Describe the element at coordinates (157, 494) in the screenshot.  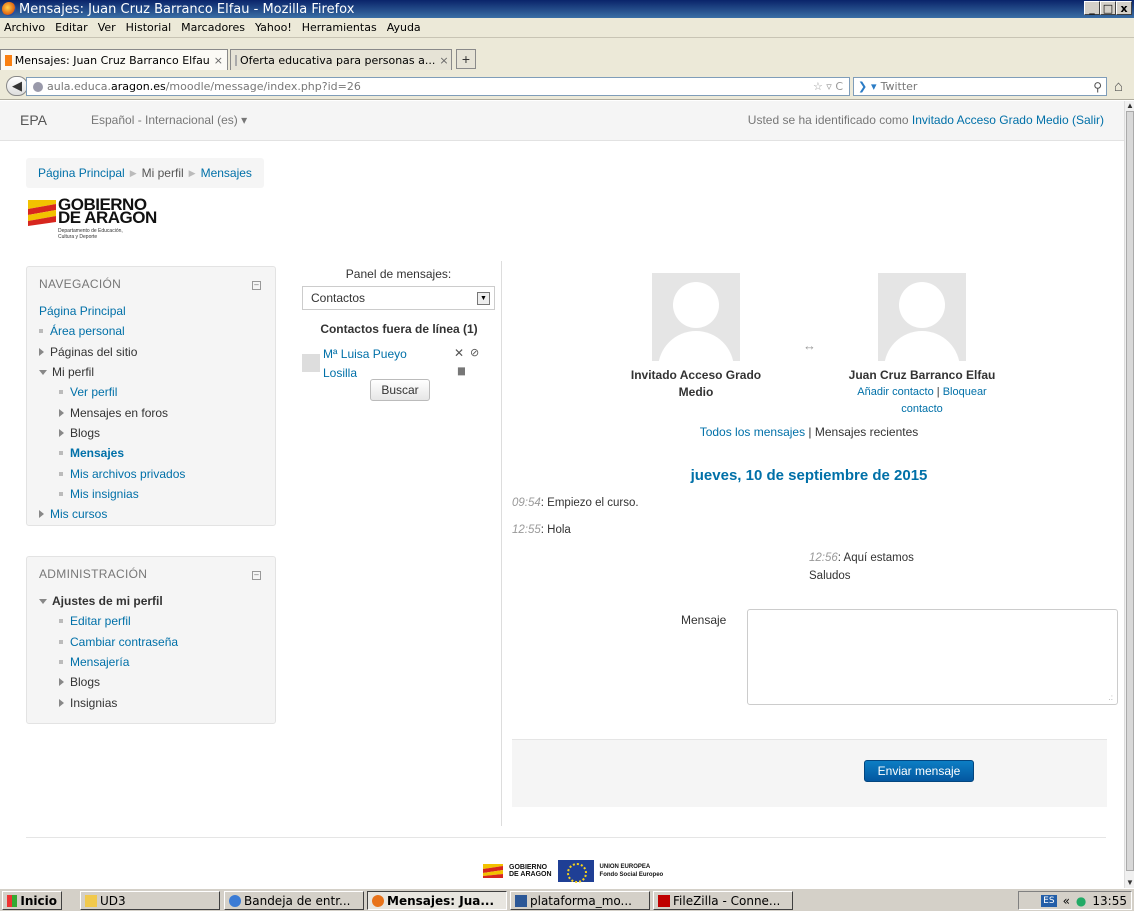
I see `nav-insignias: Mis insignias` at that location.